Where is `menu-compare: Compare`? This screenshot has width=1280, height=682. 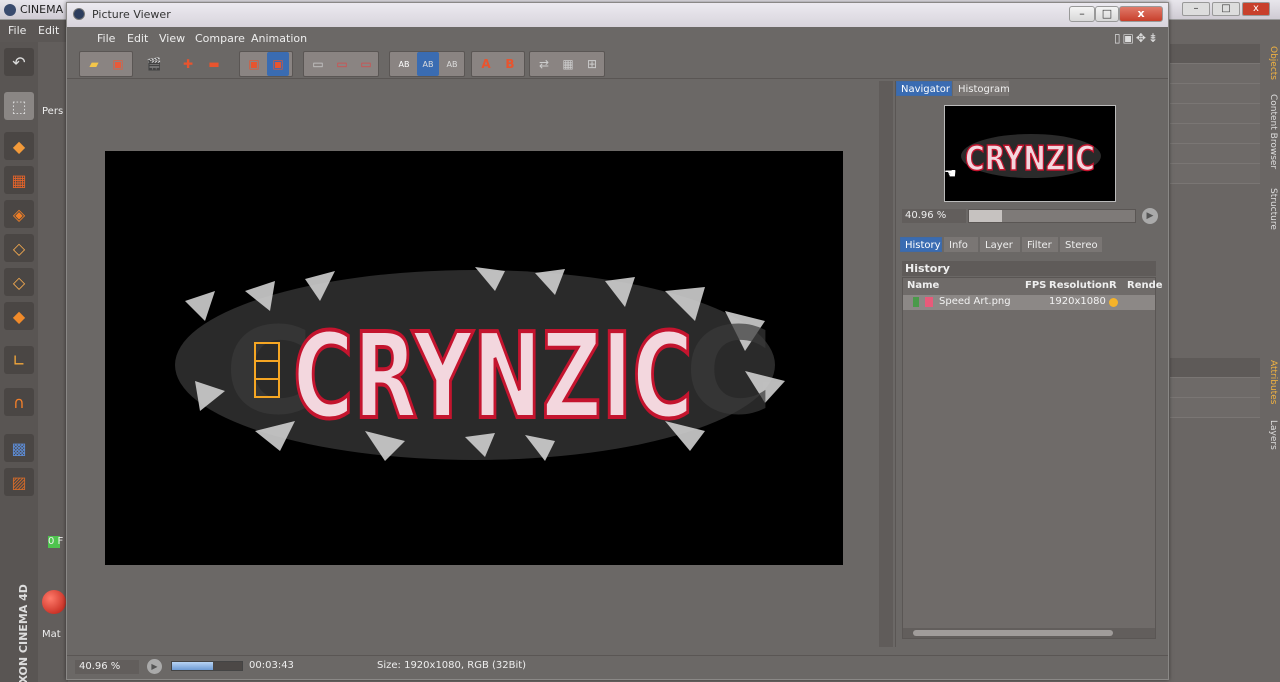 menu-compare: Compare is located at coordinates (220, 38).